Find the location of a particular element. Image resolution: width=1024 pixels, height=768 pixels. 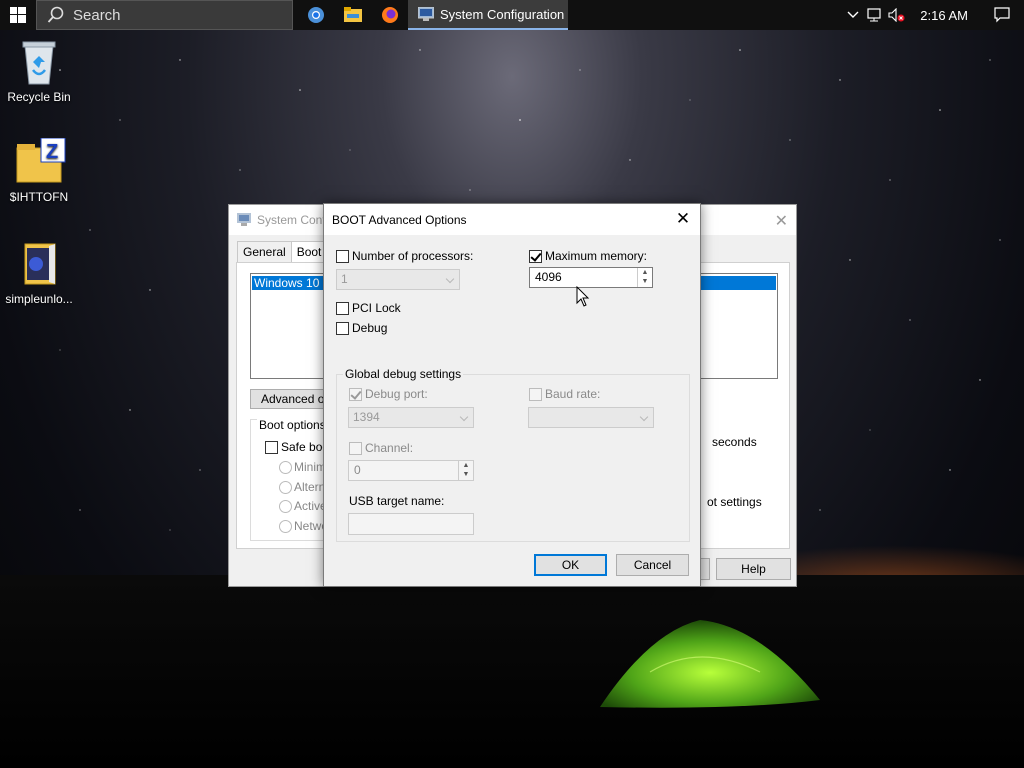

safe-boot-checkbox: Safe boo is located at coordinates (297, 447).